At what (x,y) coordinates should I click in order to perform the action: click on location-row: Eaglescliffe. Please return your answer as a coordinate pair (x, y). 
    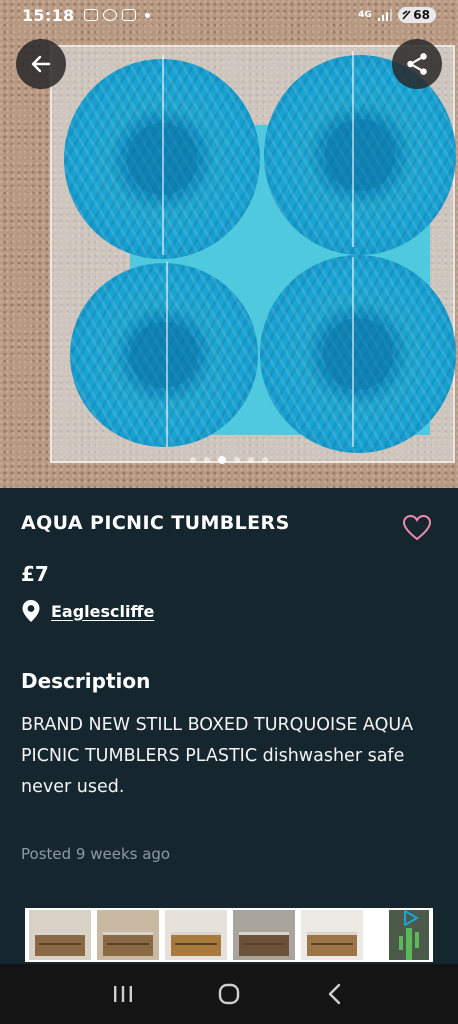
    Looking at the image, I should click on (87, 611).